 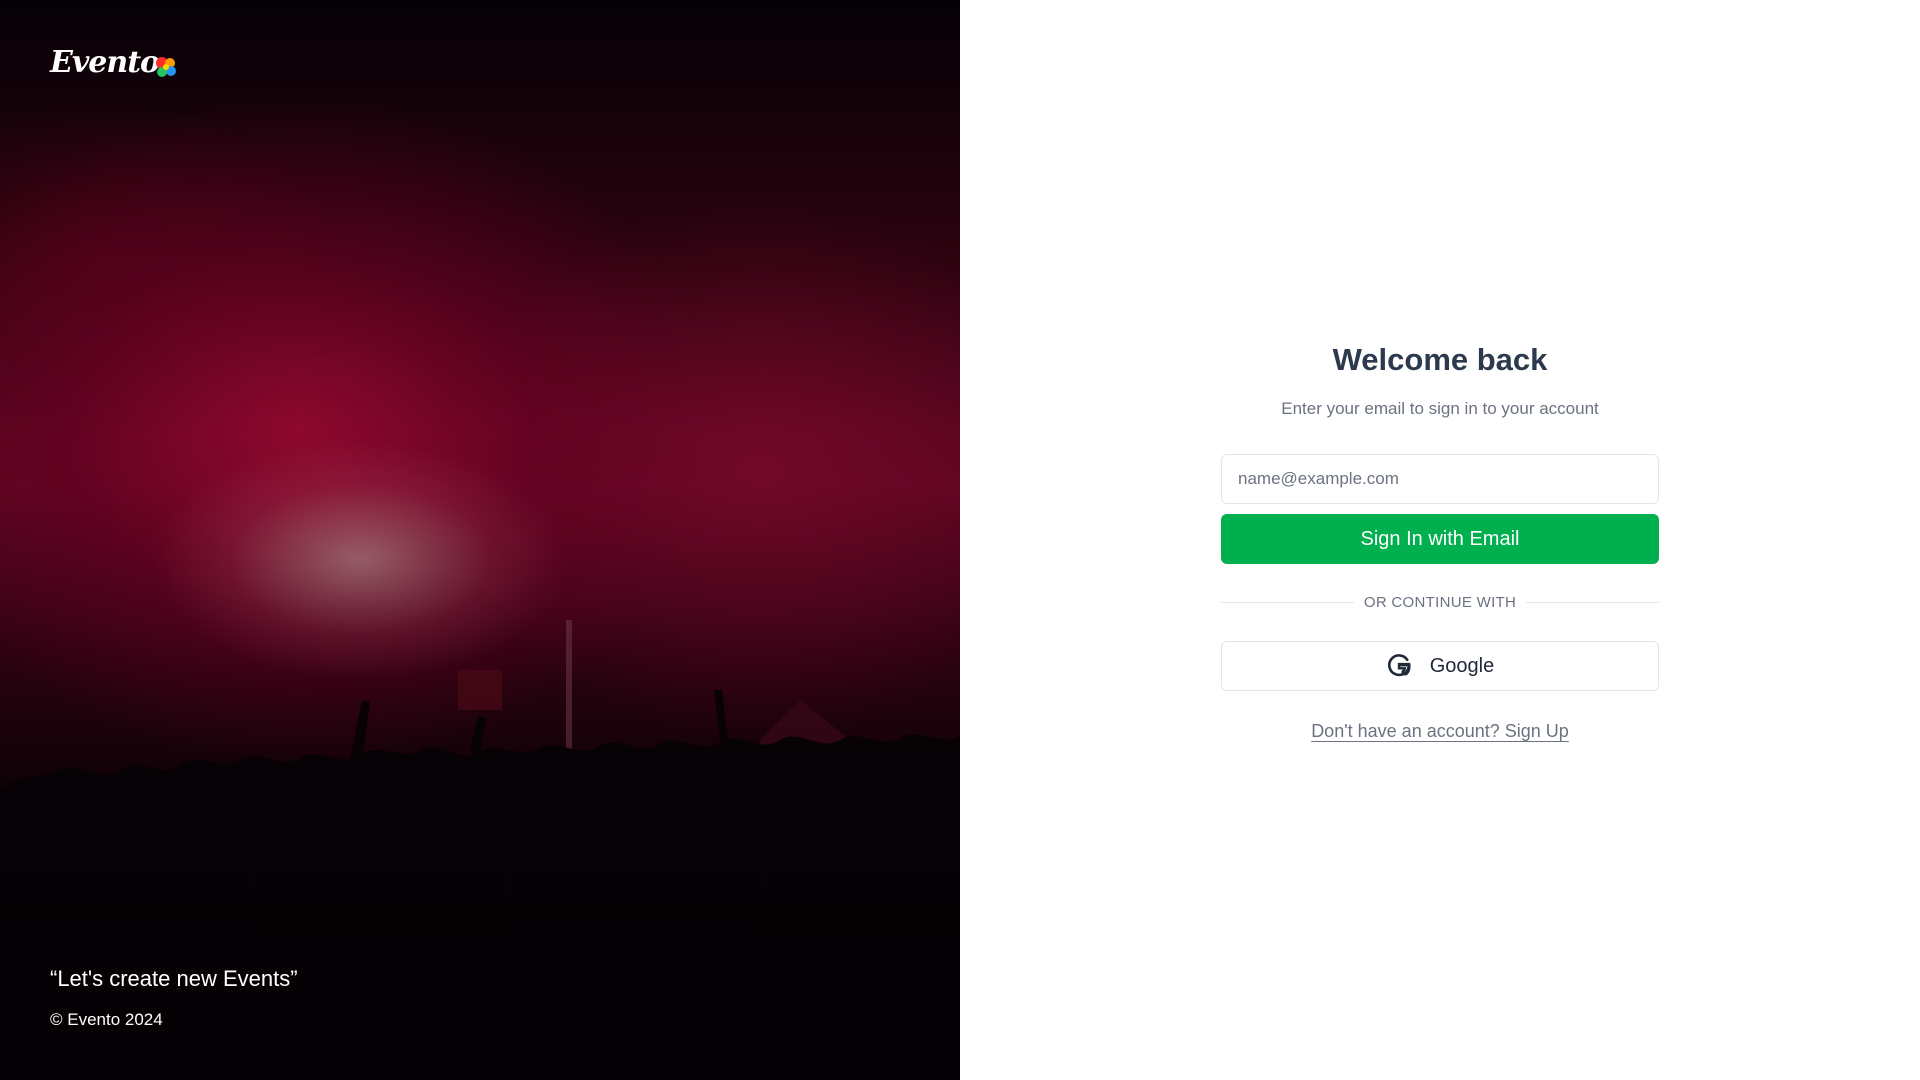 What do you see at coordinates (1593, 602) in the screenshot?
I see `divider-line-right` at bounding box center [1593, 602].